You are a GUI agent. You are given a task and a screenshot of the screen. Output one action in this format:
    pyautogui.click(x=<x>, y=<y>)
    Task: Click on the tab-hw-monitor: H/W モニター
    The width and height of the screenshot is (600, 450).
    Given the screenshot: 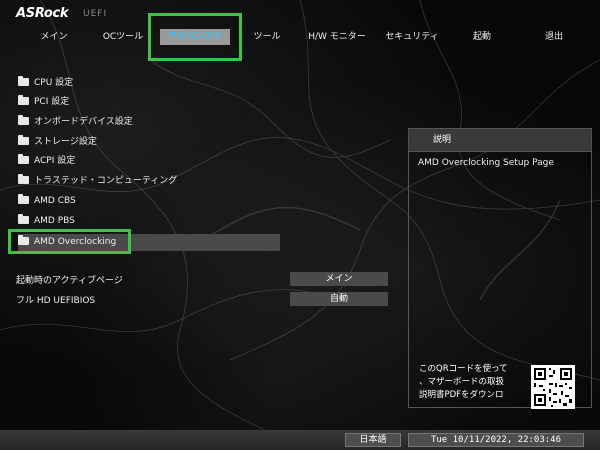 What is the action you would take?
    pyautogui.click(x=337, y=37)
    